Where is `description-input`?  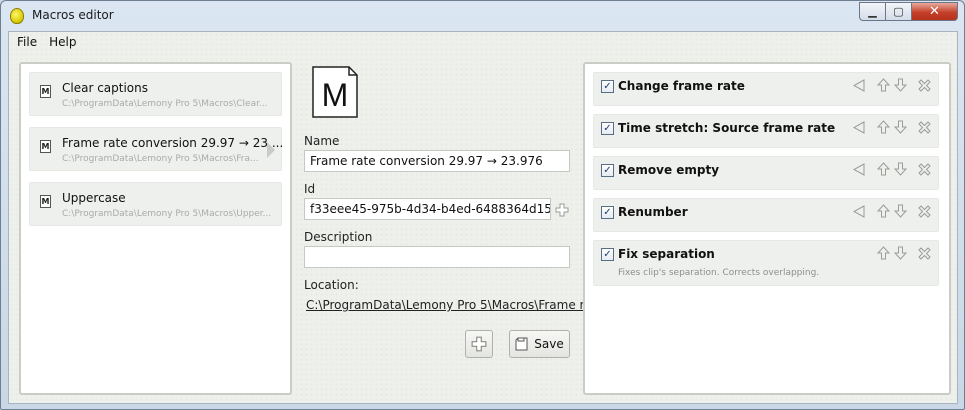
description-input is located at coordinates (437, 257).